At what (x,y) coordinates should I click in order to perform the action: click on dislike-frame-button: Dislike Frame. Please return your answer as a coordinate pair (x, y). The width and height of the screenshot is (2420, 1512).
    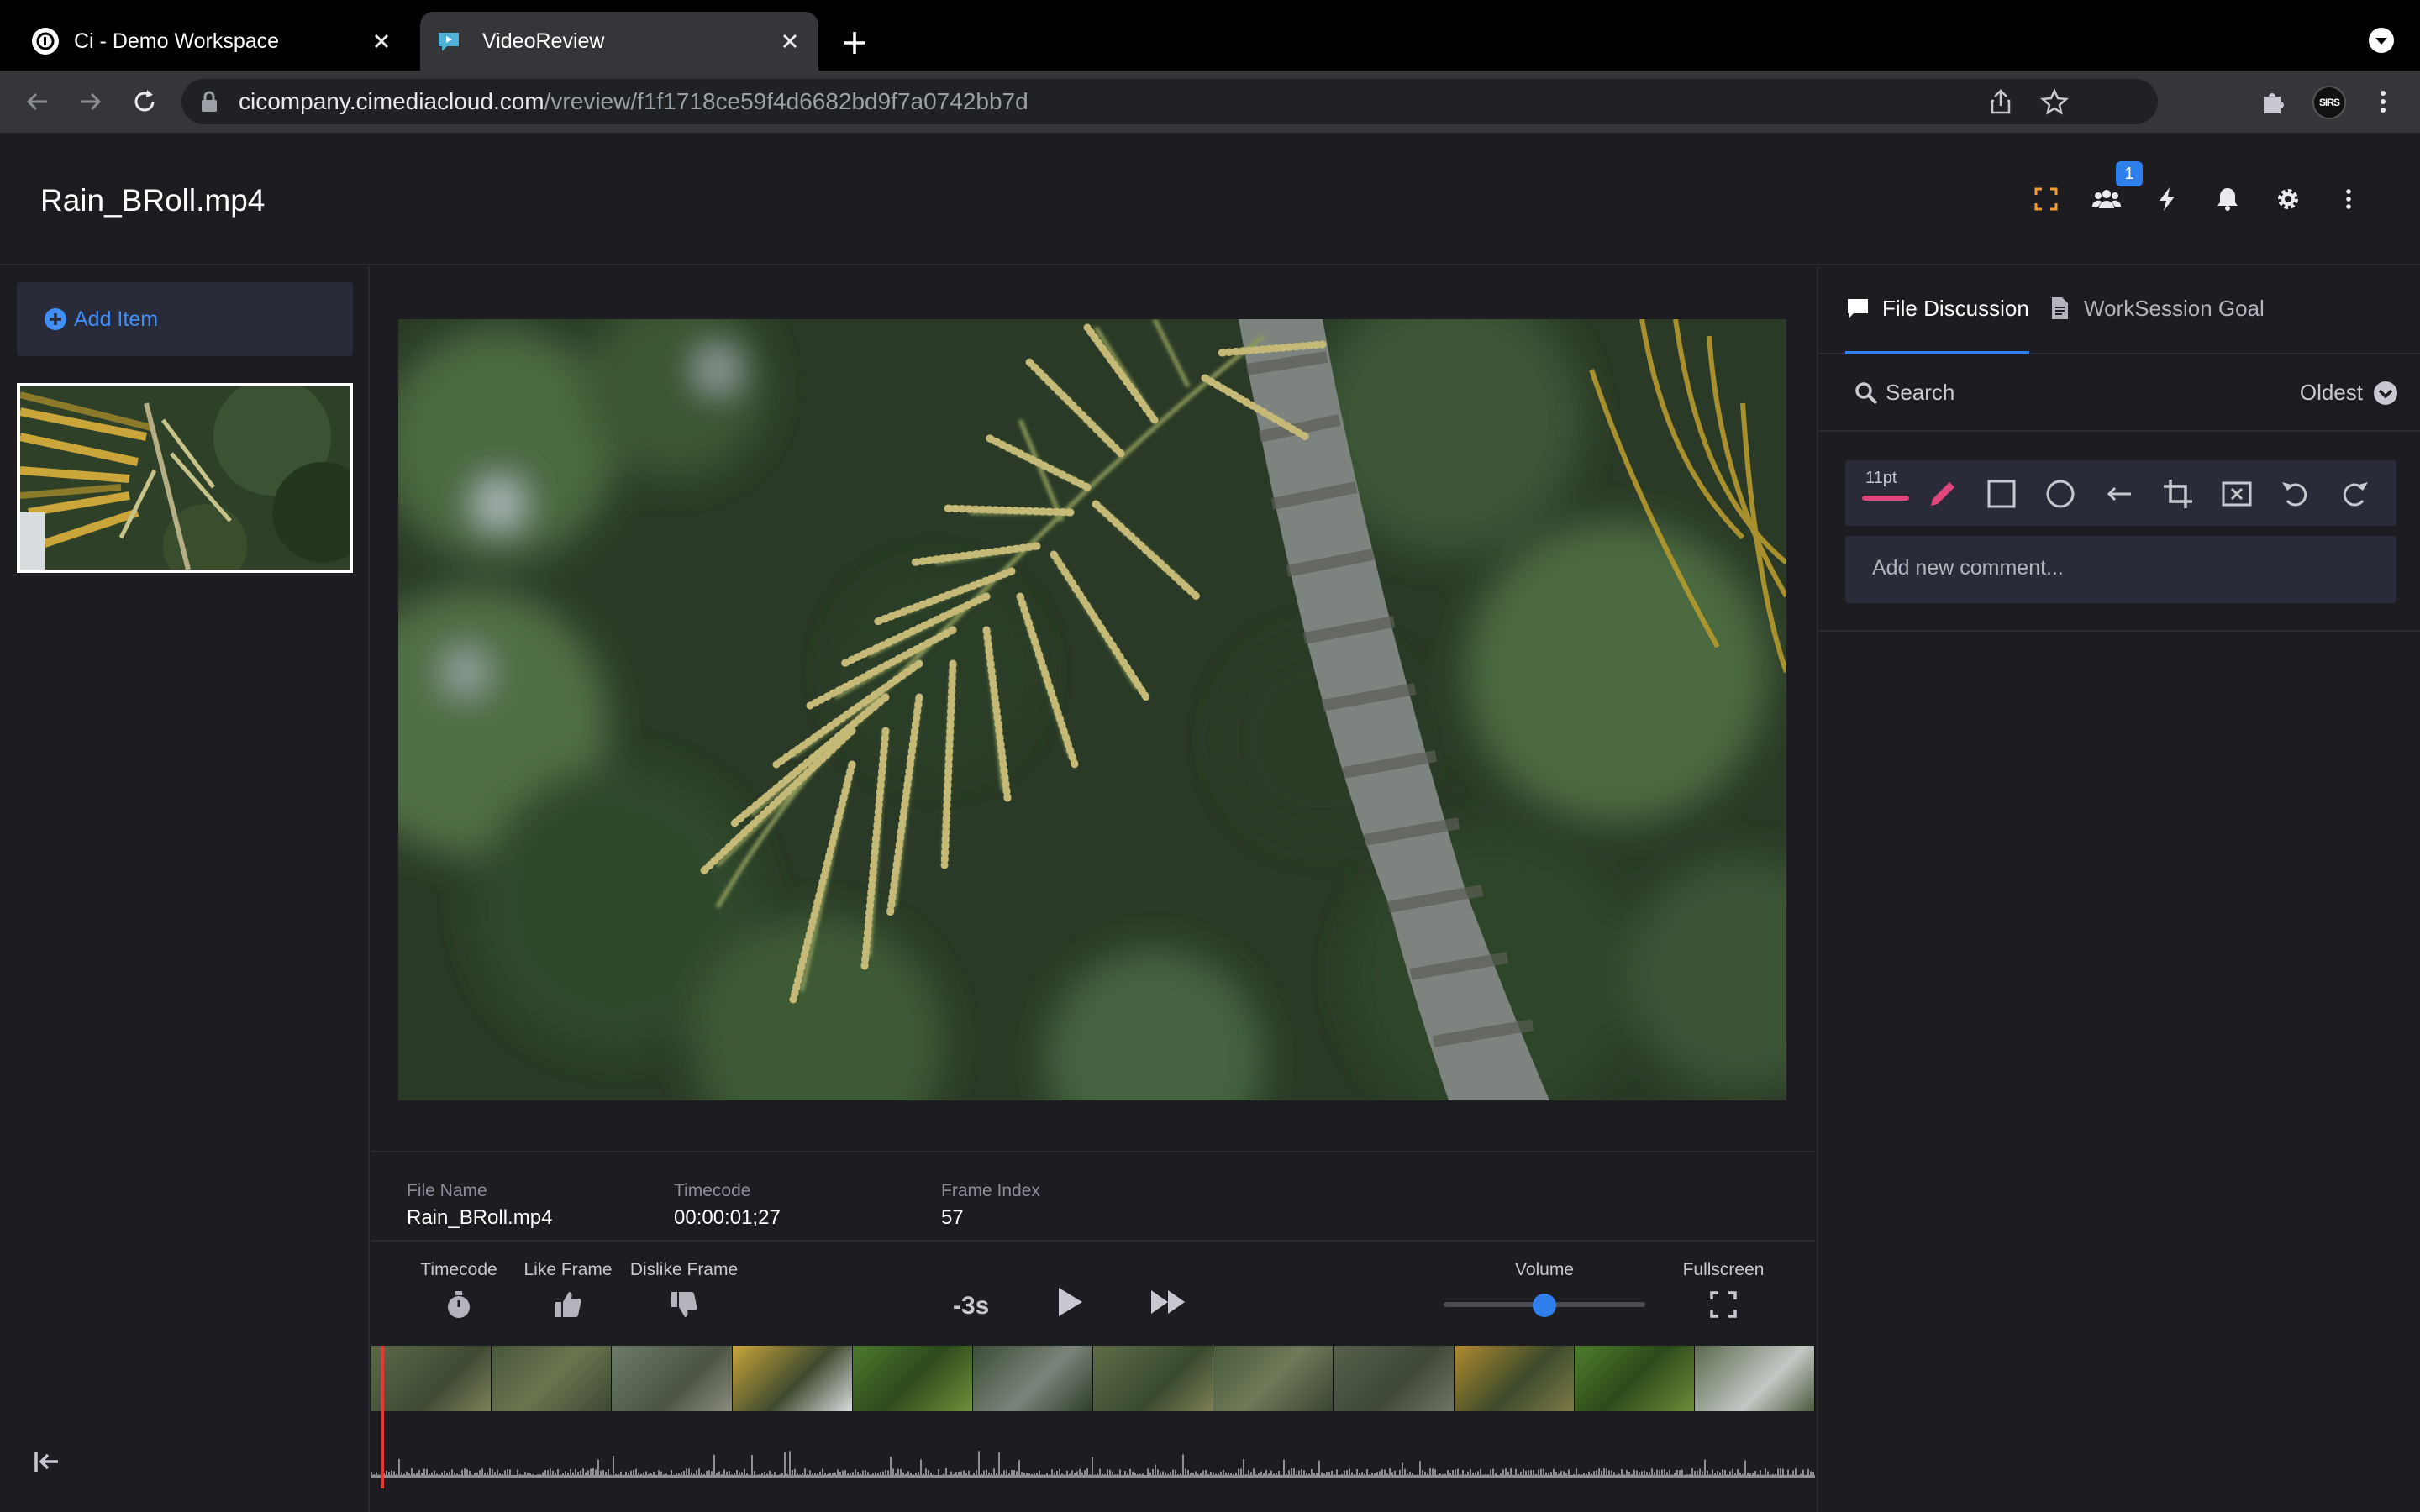
    Looking at the image, I should click on (684, 1290).